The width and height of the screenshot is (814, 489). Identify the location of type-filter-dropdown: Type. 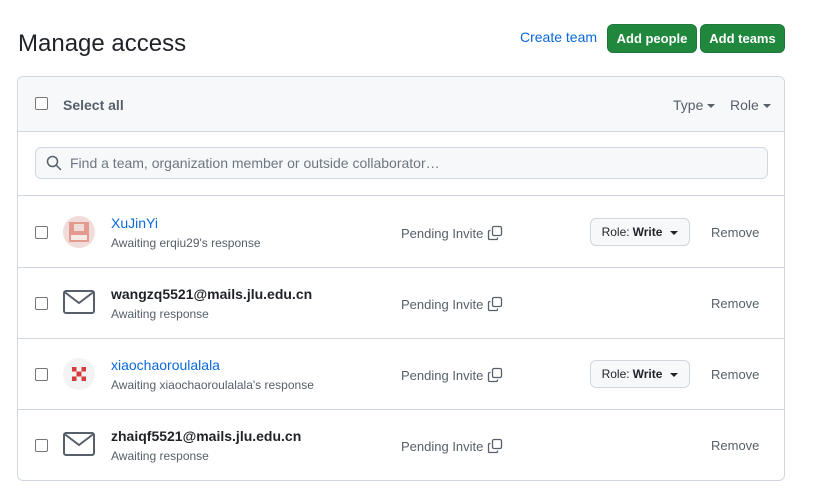
(694, 105).